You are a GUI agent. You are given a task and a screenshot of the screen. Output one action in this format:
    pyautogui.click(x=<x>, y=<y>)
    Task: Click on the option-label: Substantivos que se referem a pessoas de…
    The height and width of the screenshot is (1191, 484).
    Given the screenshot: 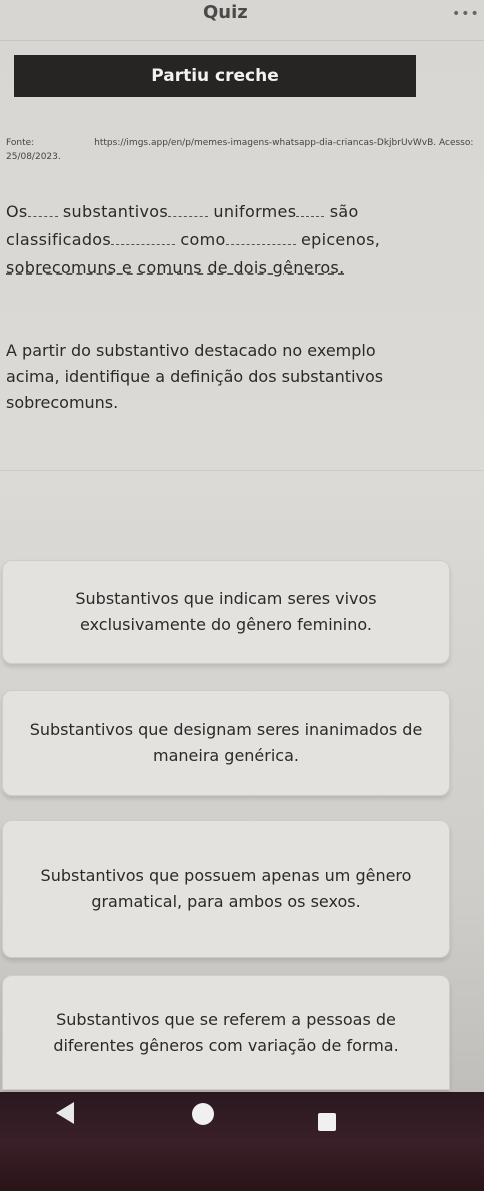 What is the action you would take?
    pyautogui.click(x=226, y=1032)
    